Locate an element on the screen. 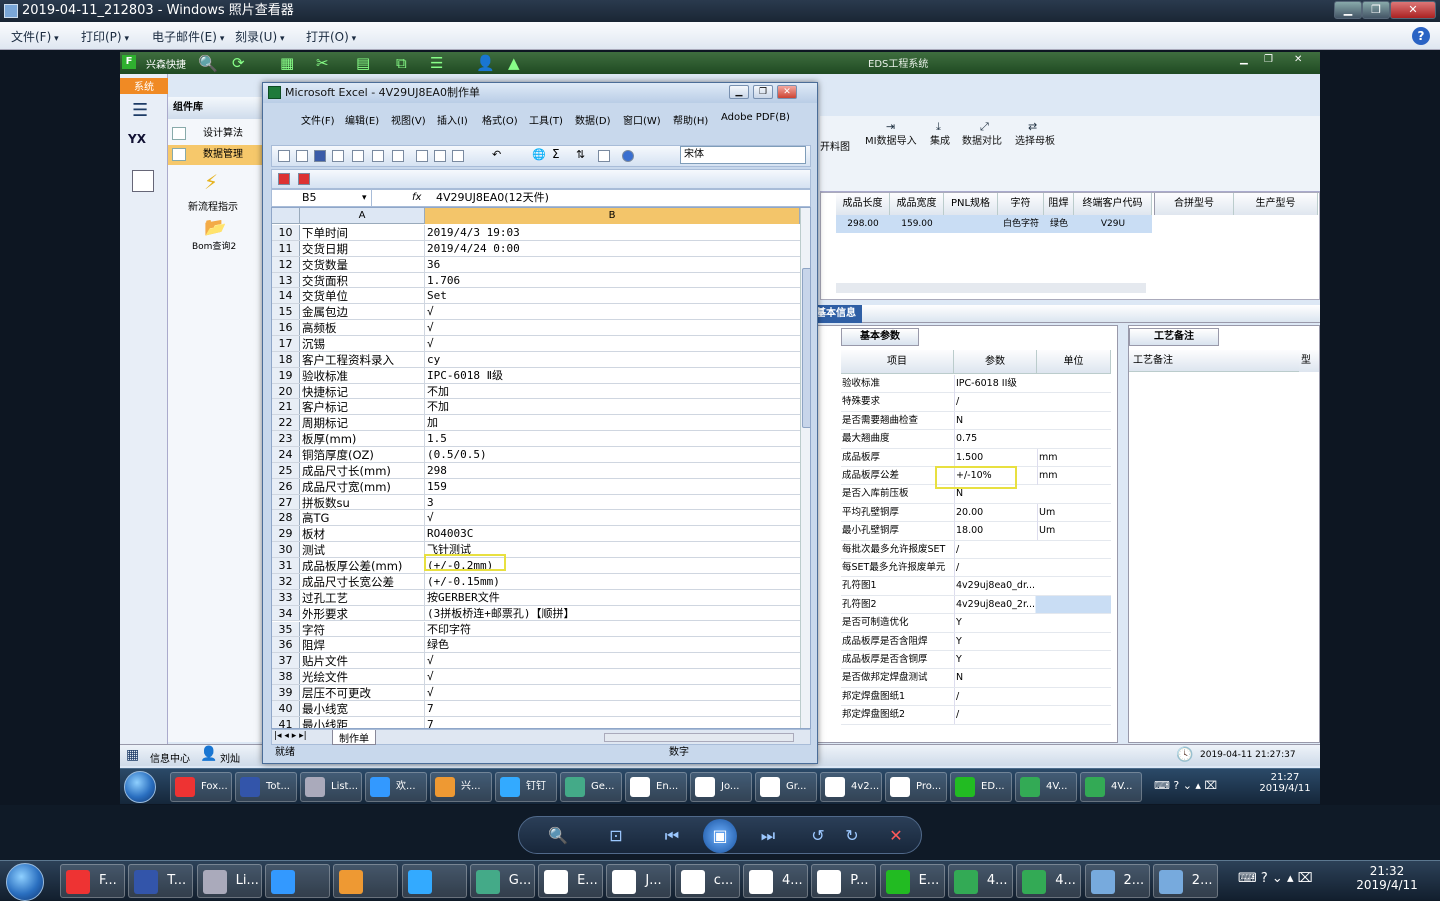 This screenshot has height=901, width=1440. row-number: 33 is located at coordinates (286, 597).